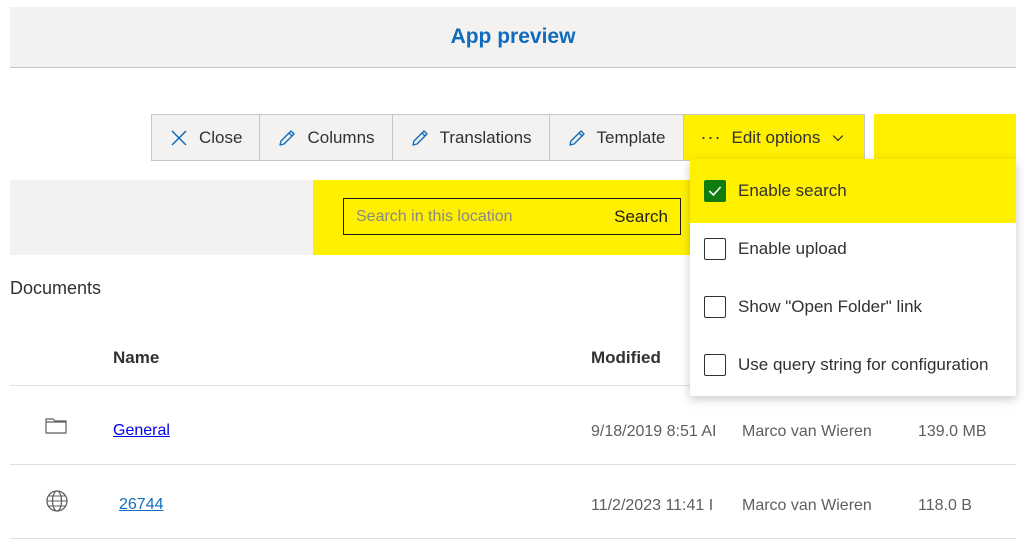  Describe the element at coordinates (792, 248) in the screenshot. I see `menu-item-label: Enable upload` at that location.